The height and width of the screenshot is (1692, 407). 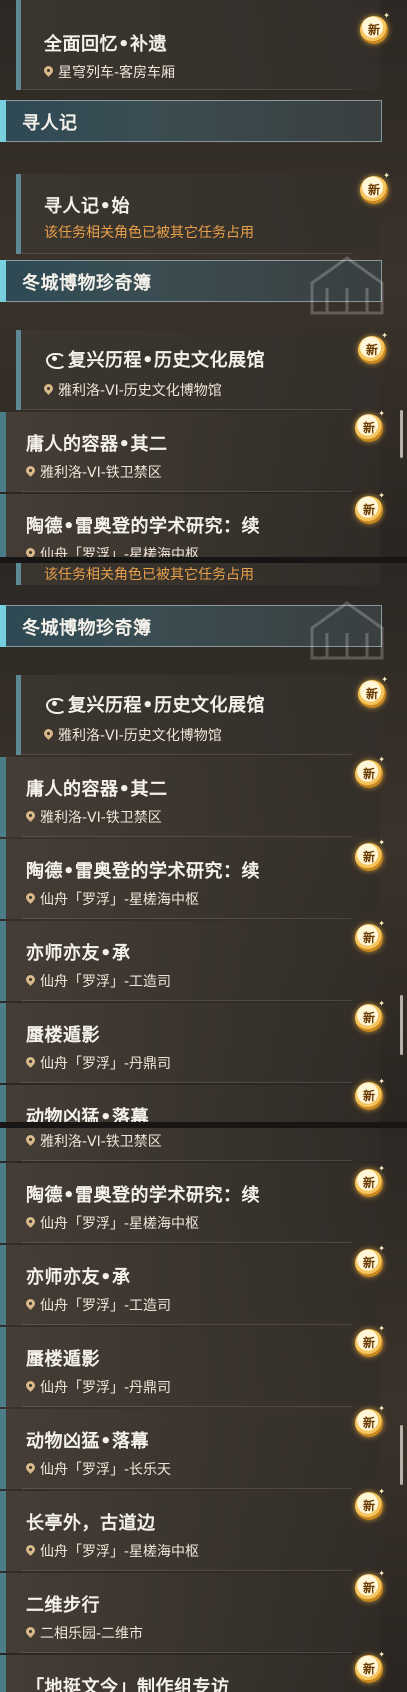 What do you see at coordinates (190, 1673) in the screenshot?
I see `quest-item-interview: 「地挺文今」制作组专访` at bounding box center [190, 1673].